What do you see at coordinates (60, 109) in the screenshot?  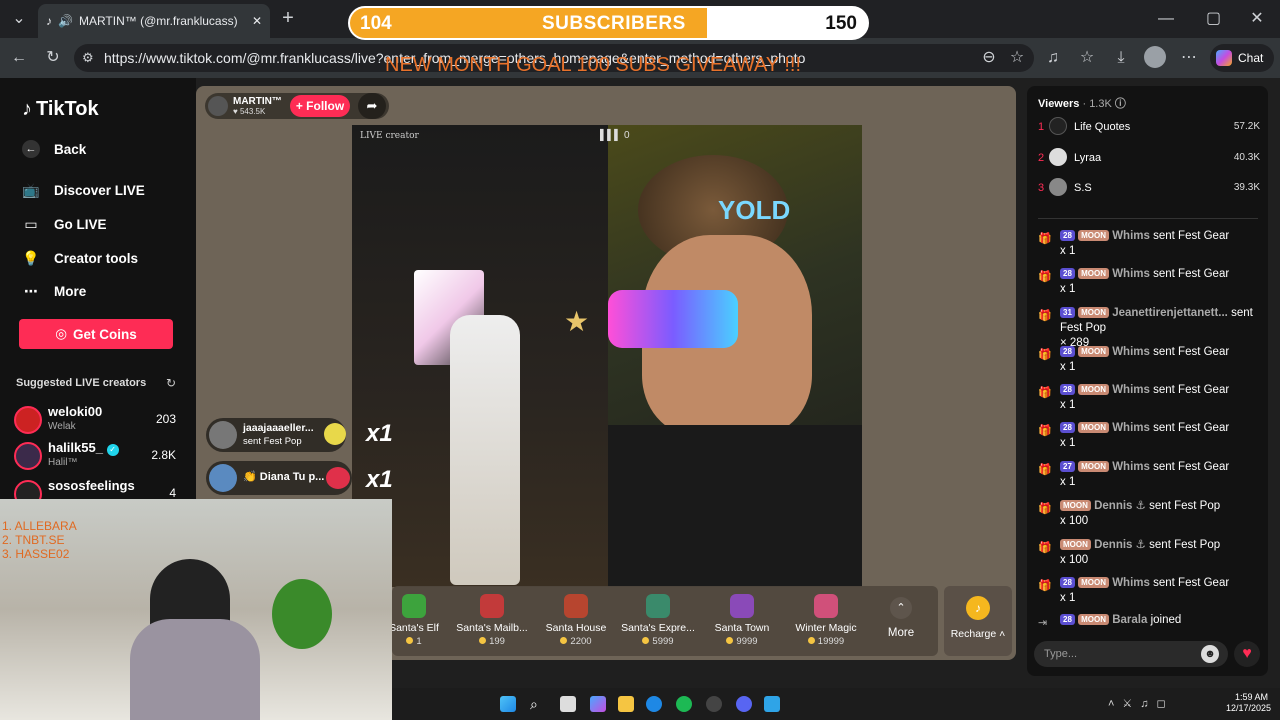 I see `tiktok-logo: ♪ TikTok` at bounding box center [60, 109].